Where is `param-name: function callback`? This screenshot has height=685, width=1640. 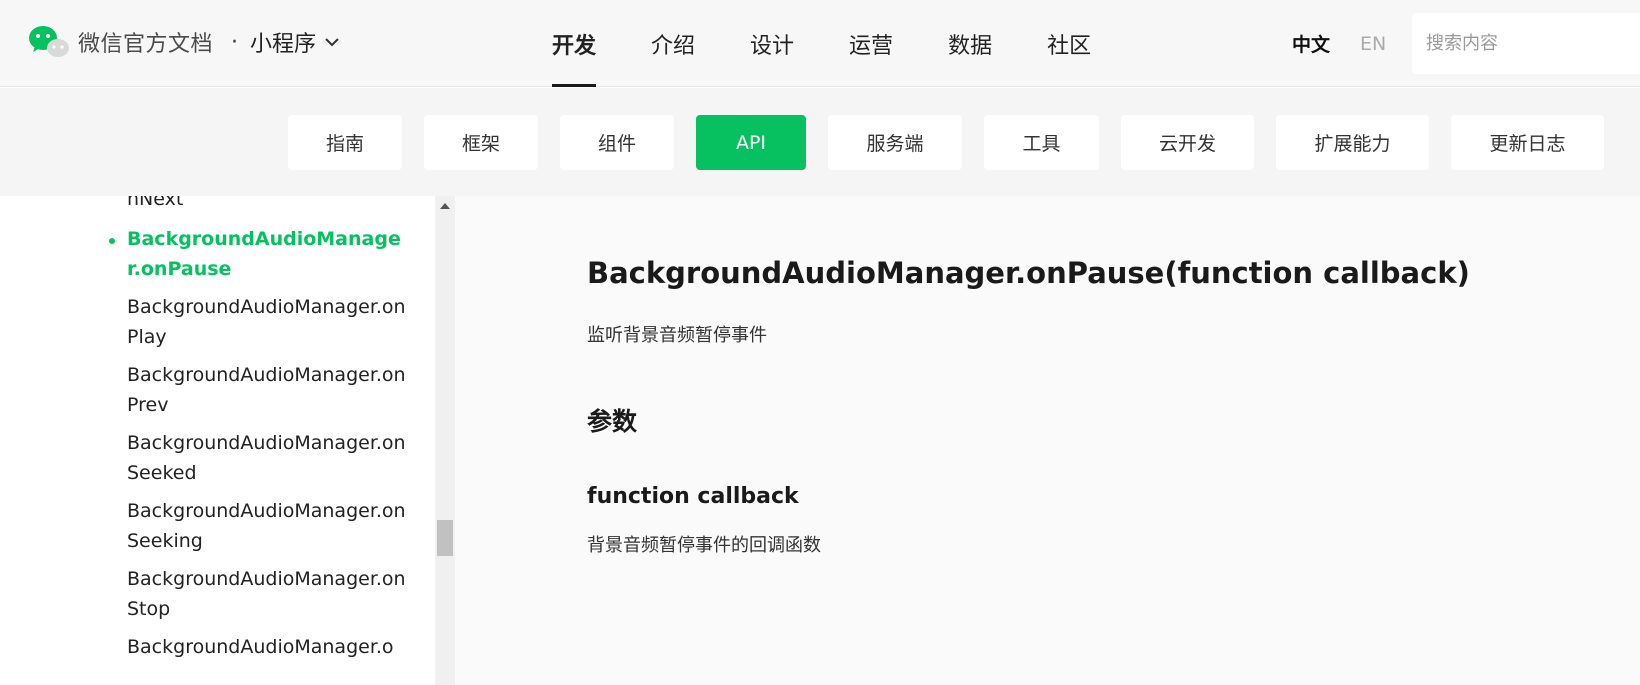
param-name: function callback is located at coordinates (693, 496).